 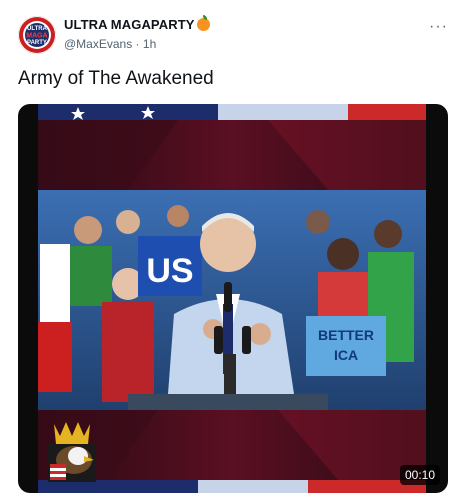 I want to click on author-block: ULTRA MAGAPARTY @MaxEvans · 1h, so click(x=137, y=33).